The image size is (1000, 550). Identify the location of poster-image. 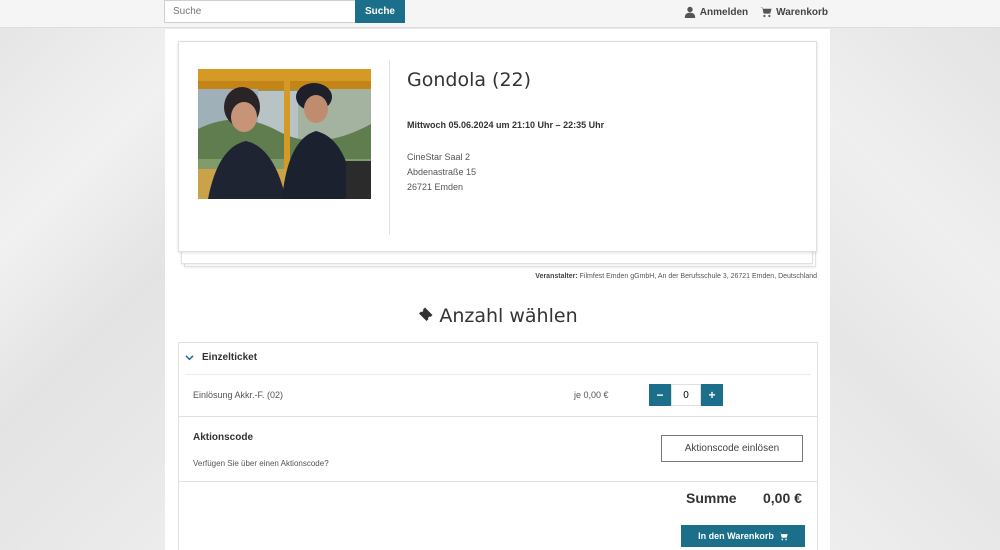
(284, 134).